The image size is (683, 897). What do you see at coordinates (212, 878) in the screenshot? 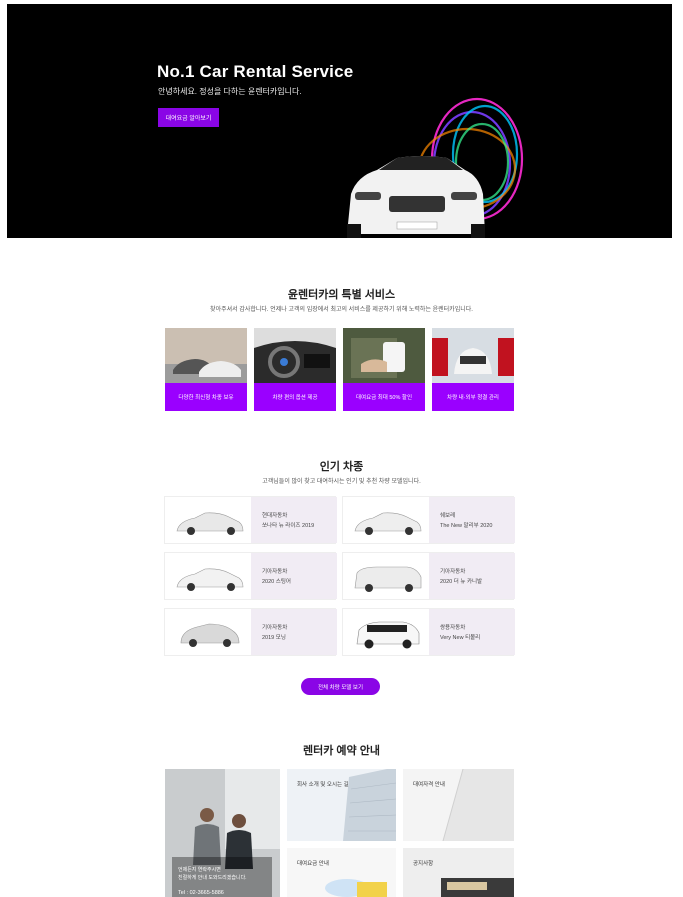
I see `contact-text-2: 친절하게 안내 도와드리겠습니다.` at bounding box center [212, 878].